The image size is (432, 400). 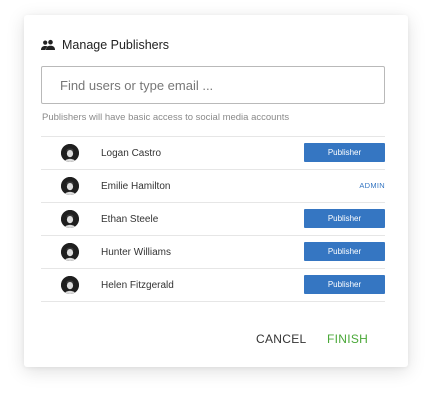 What do you see at coordinates (48, 45) in the screenshot?
I see `people-icon` at bounding box center [48, 45].